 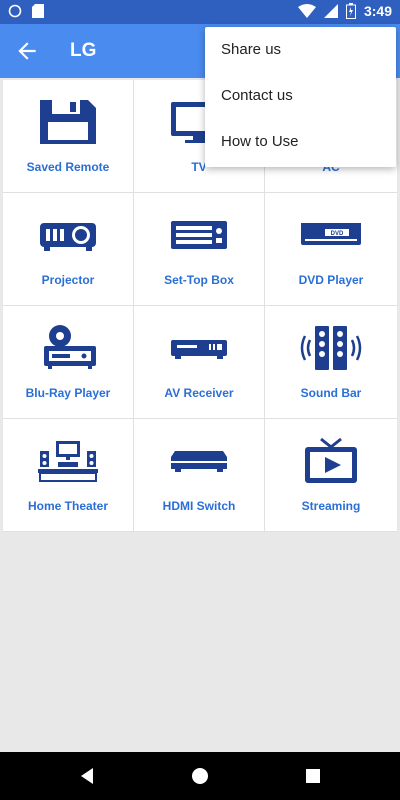 I want to click on grid-item-hdmi-switch: HDMI Switch, so click(x=199, y=475).